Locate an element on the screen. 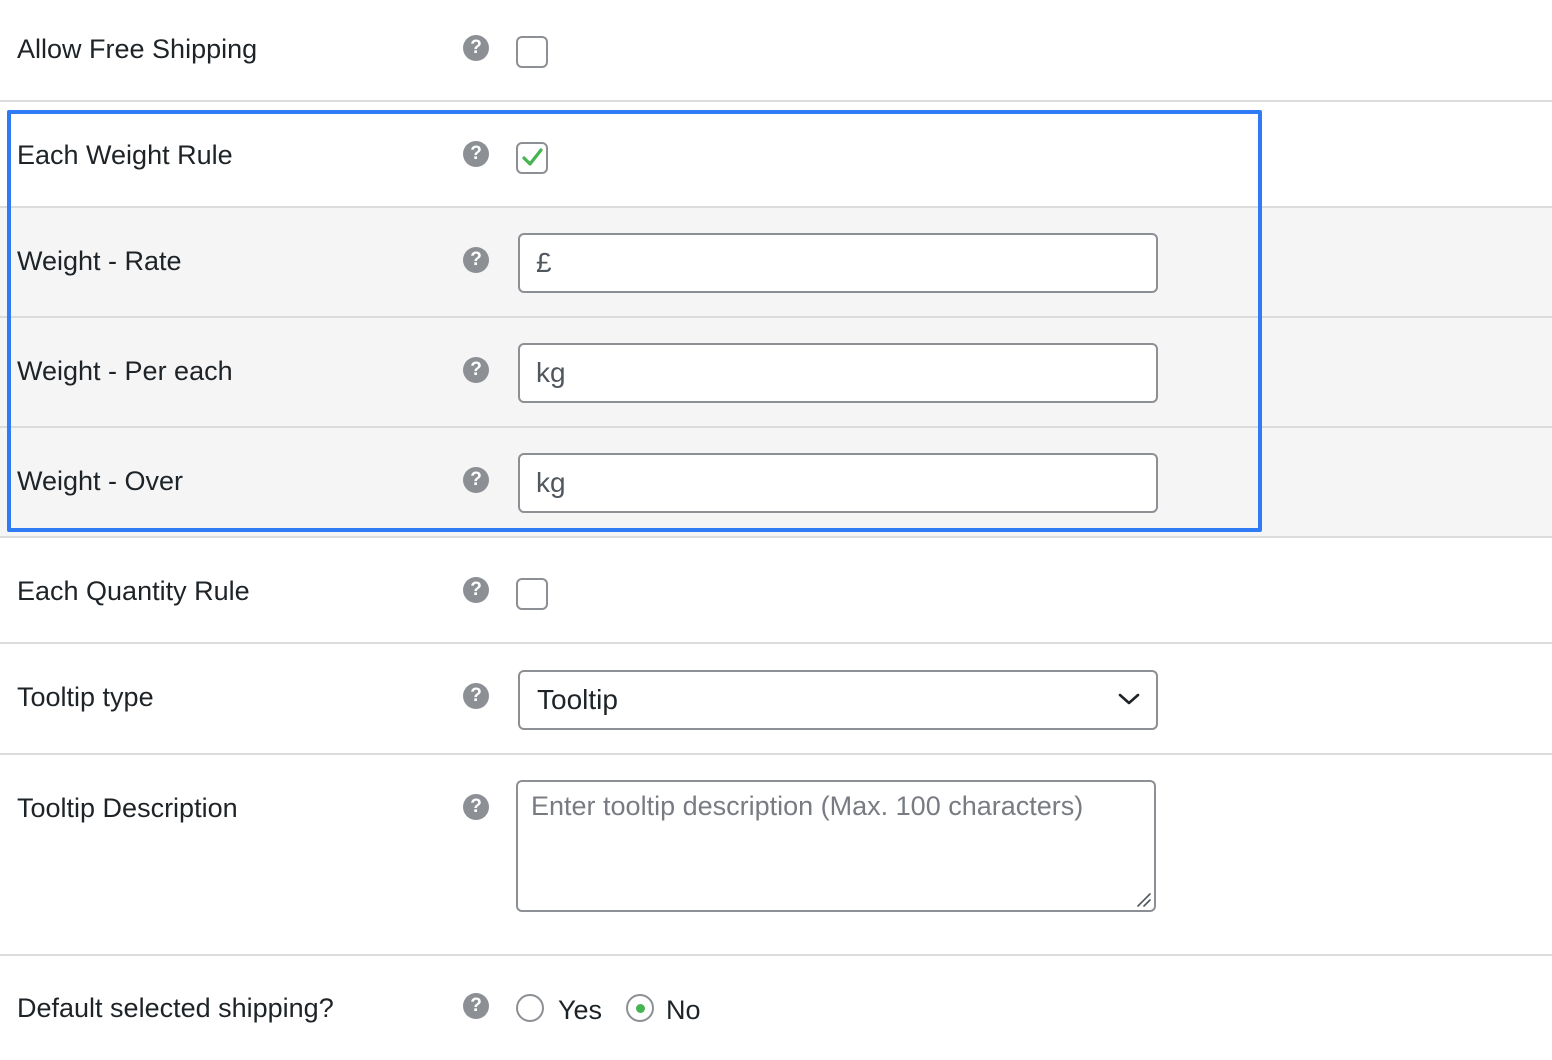 The image size is (1552, 1060). tooltip-type-label: Tooltip type is located at coordinates (85, 697).